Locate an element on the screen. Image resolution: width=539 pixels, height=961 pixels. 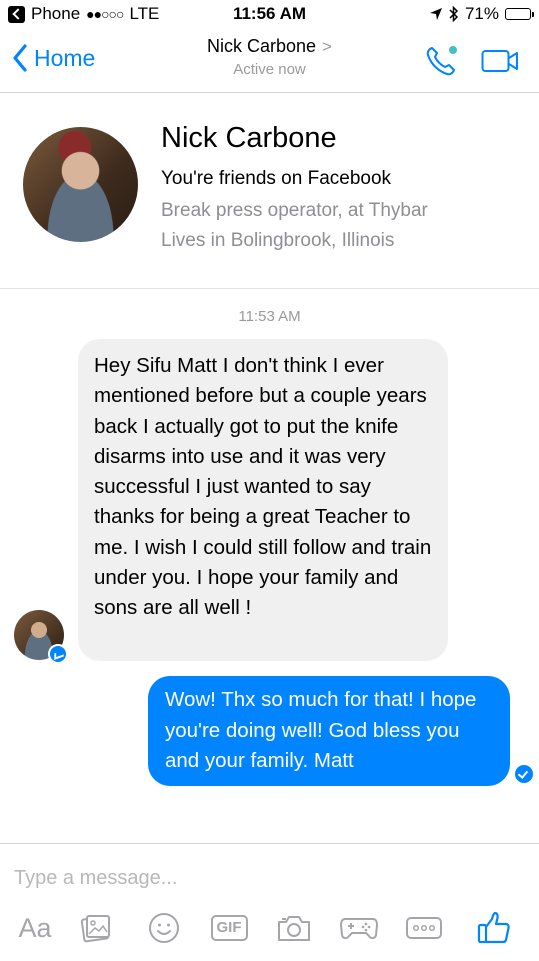
status-right: 71% is located at coordinates (481, 14).